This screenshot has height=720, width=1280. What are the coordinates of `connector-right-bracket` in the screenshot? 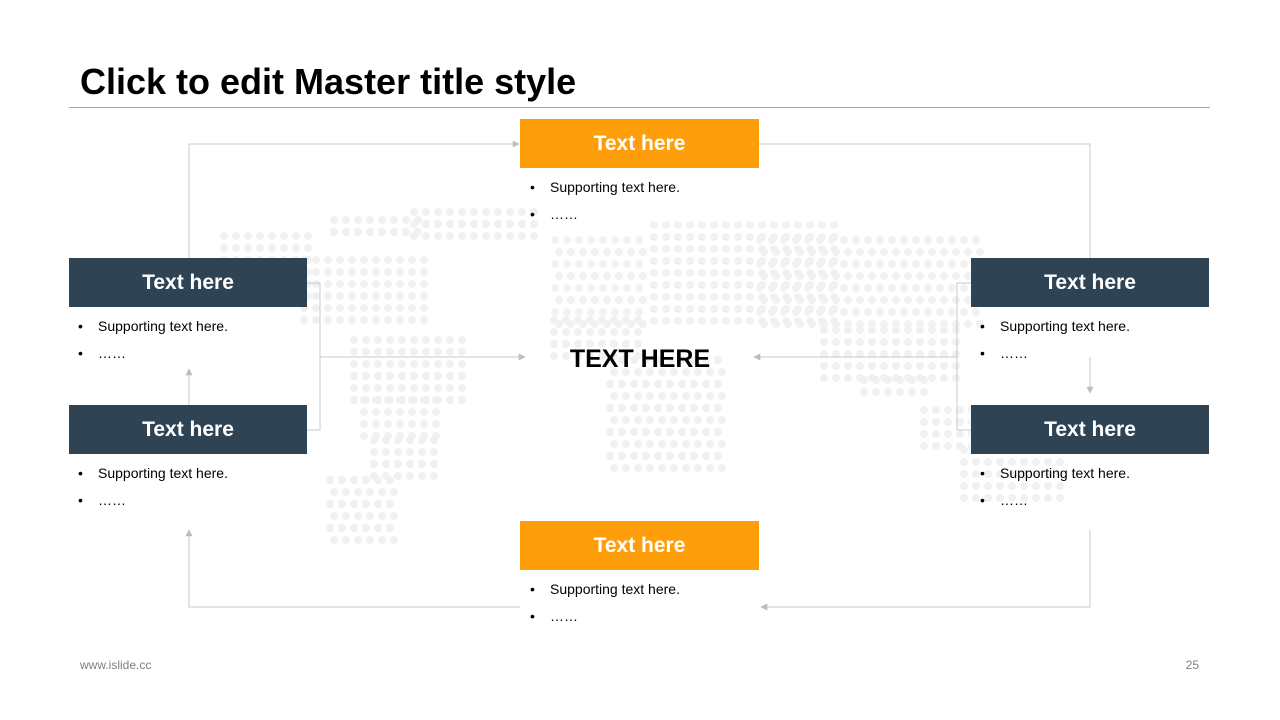 It's located at (963, 356).